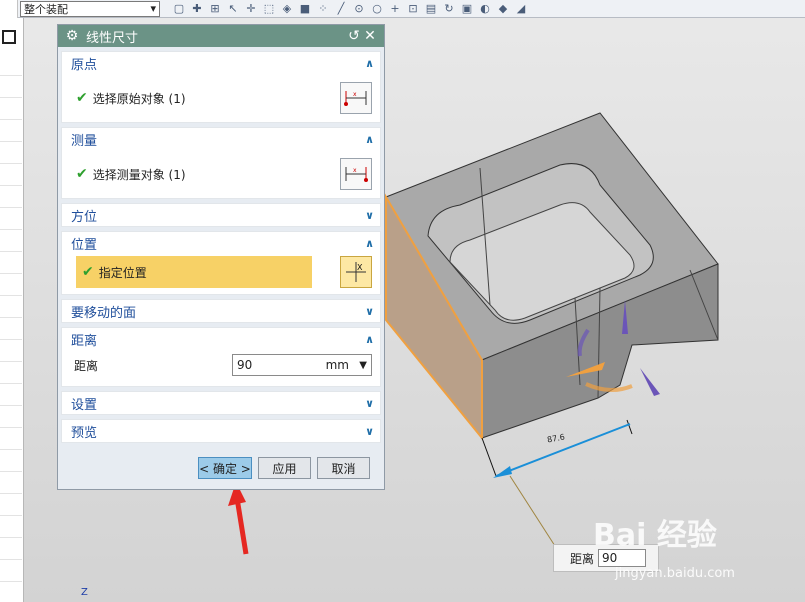 The width and height of the screenshot is (805, 602). I want to click on section-origin-header: 原点 ∧, so click(221, 63).